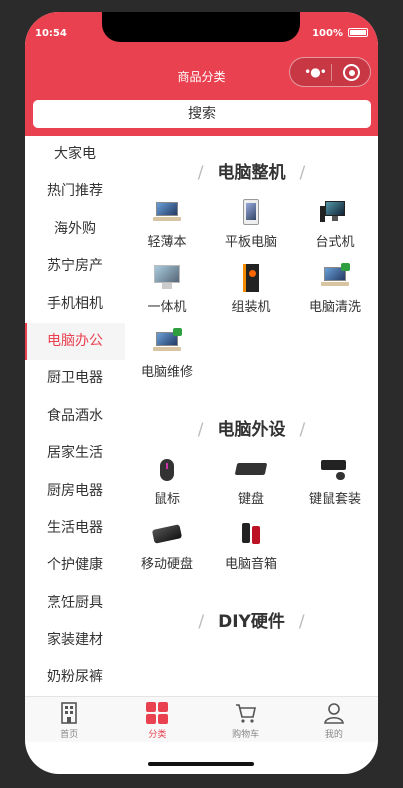 The height and width of the screenshot is (788, 403). I want to click on search-button: 搜索, so click(202, 114).